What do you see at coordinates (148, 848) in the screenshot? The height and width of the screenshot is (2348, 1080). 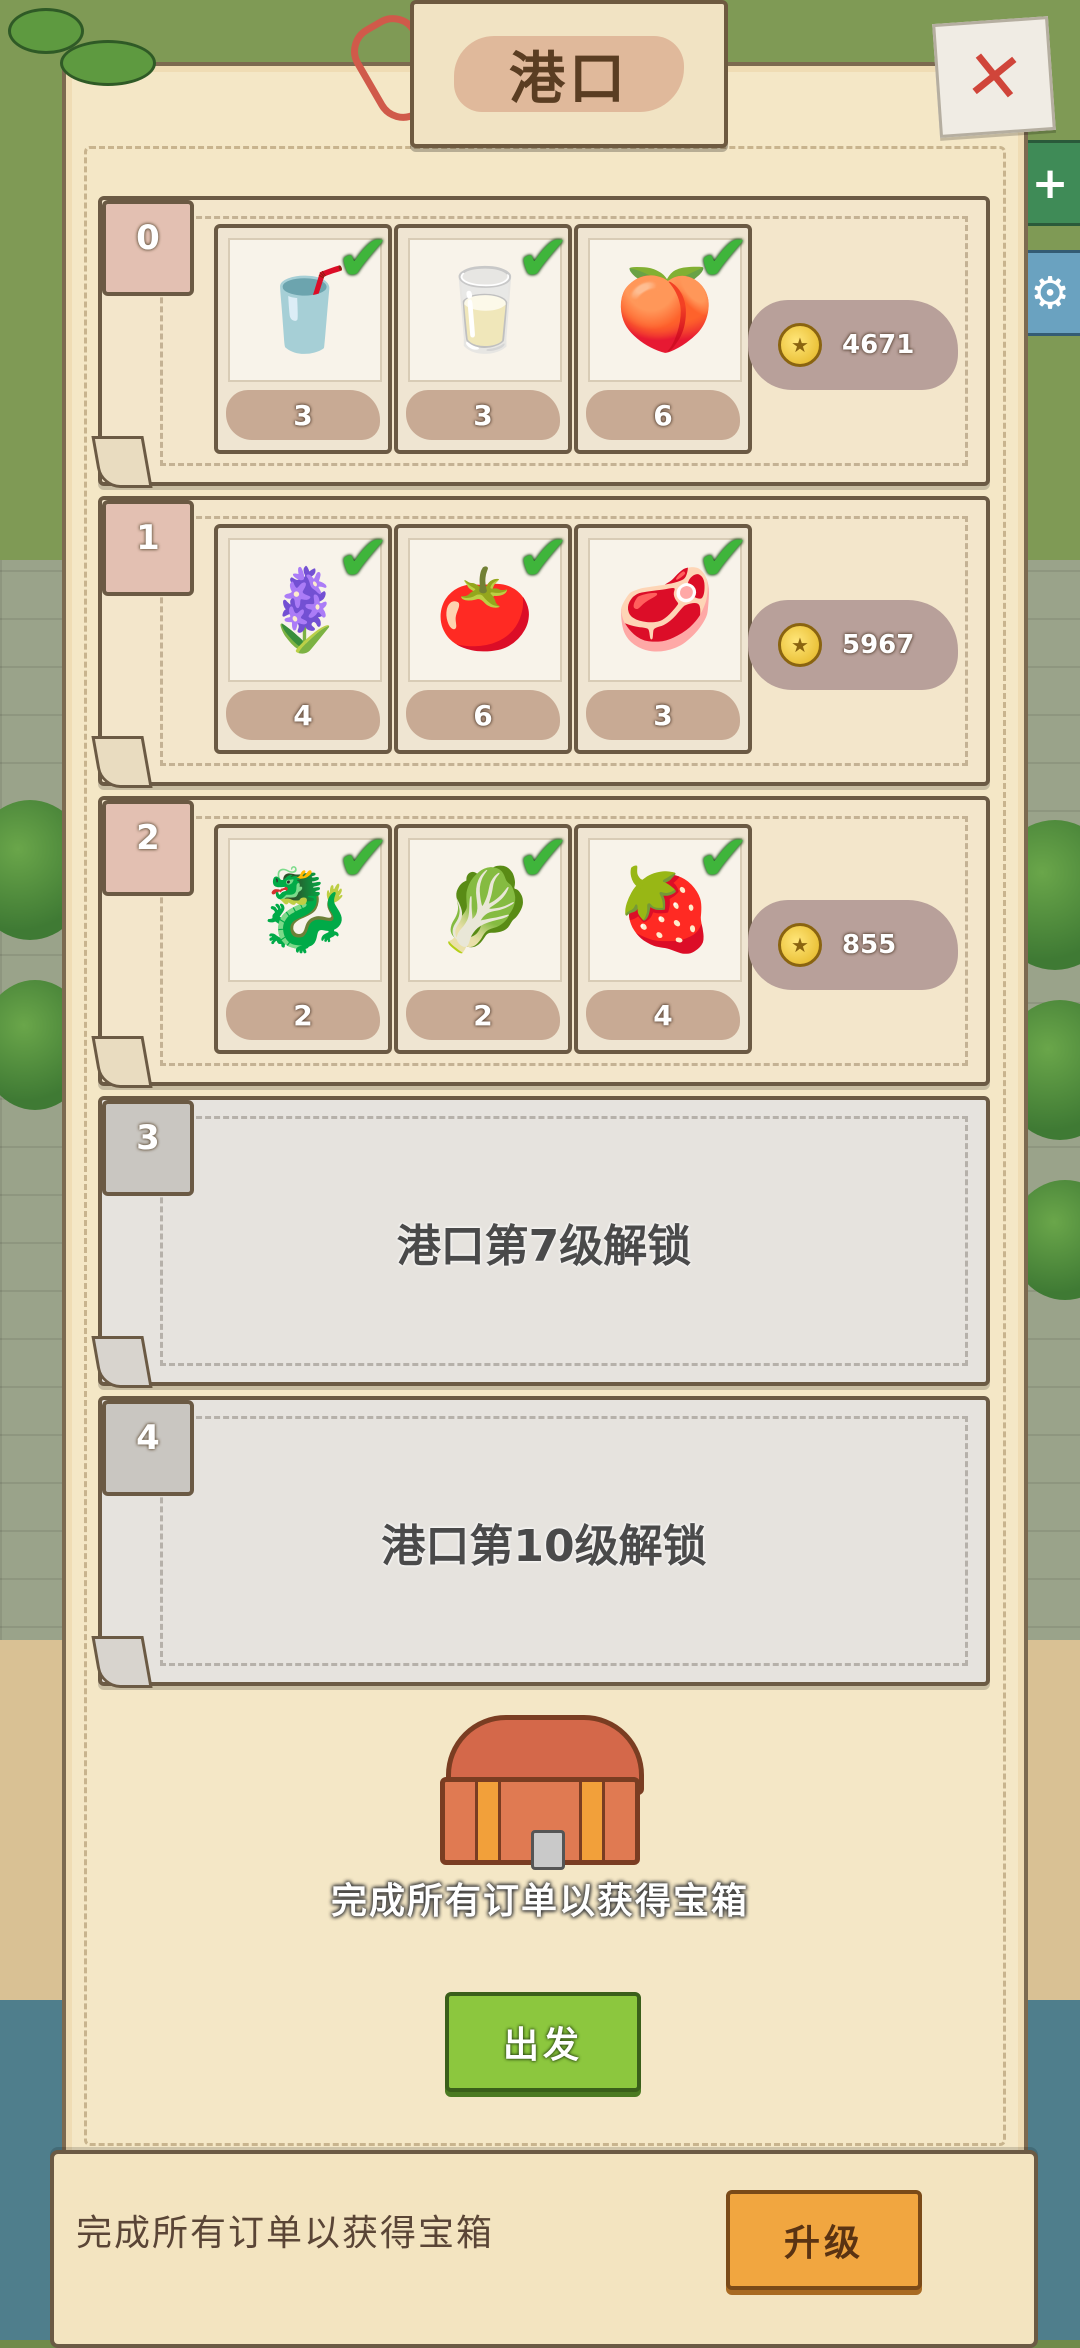 I see `order-index: 2` at bounding box center [148, 848].